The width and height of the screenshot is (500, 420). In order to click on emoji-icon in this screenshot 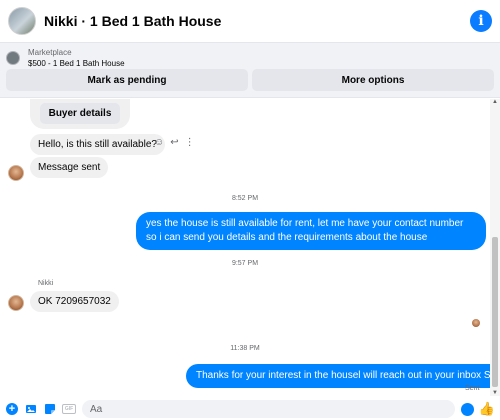, I will do `click(467, 409)`.